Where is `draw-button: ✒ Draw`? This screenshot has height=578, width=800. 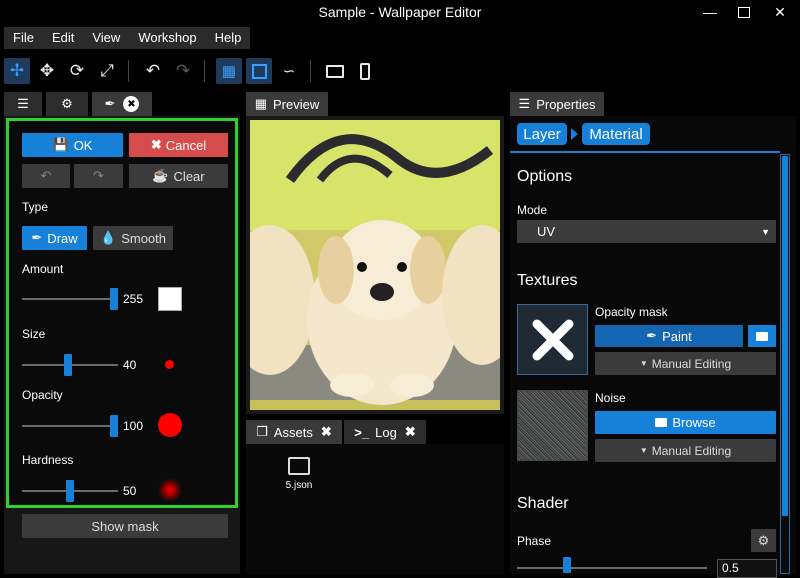
draw-button: ✒ Draw is located at coordinates (54, 238).